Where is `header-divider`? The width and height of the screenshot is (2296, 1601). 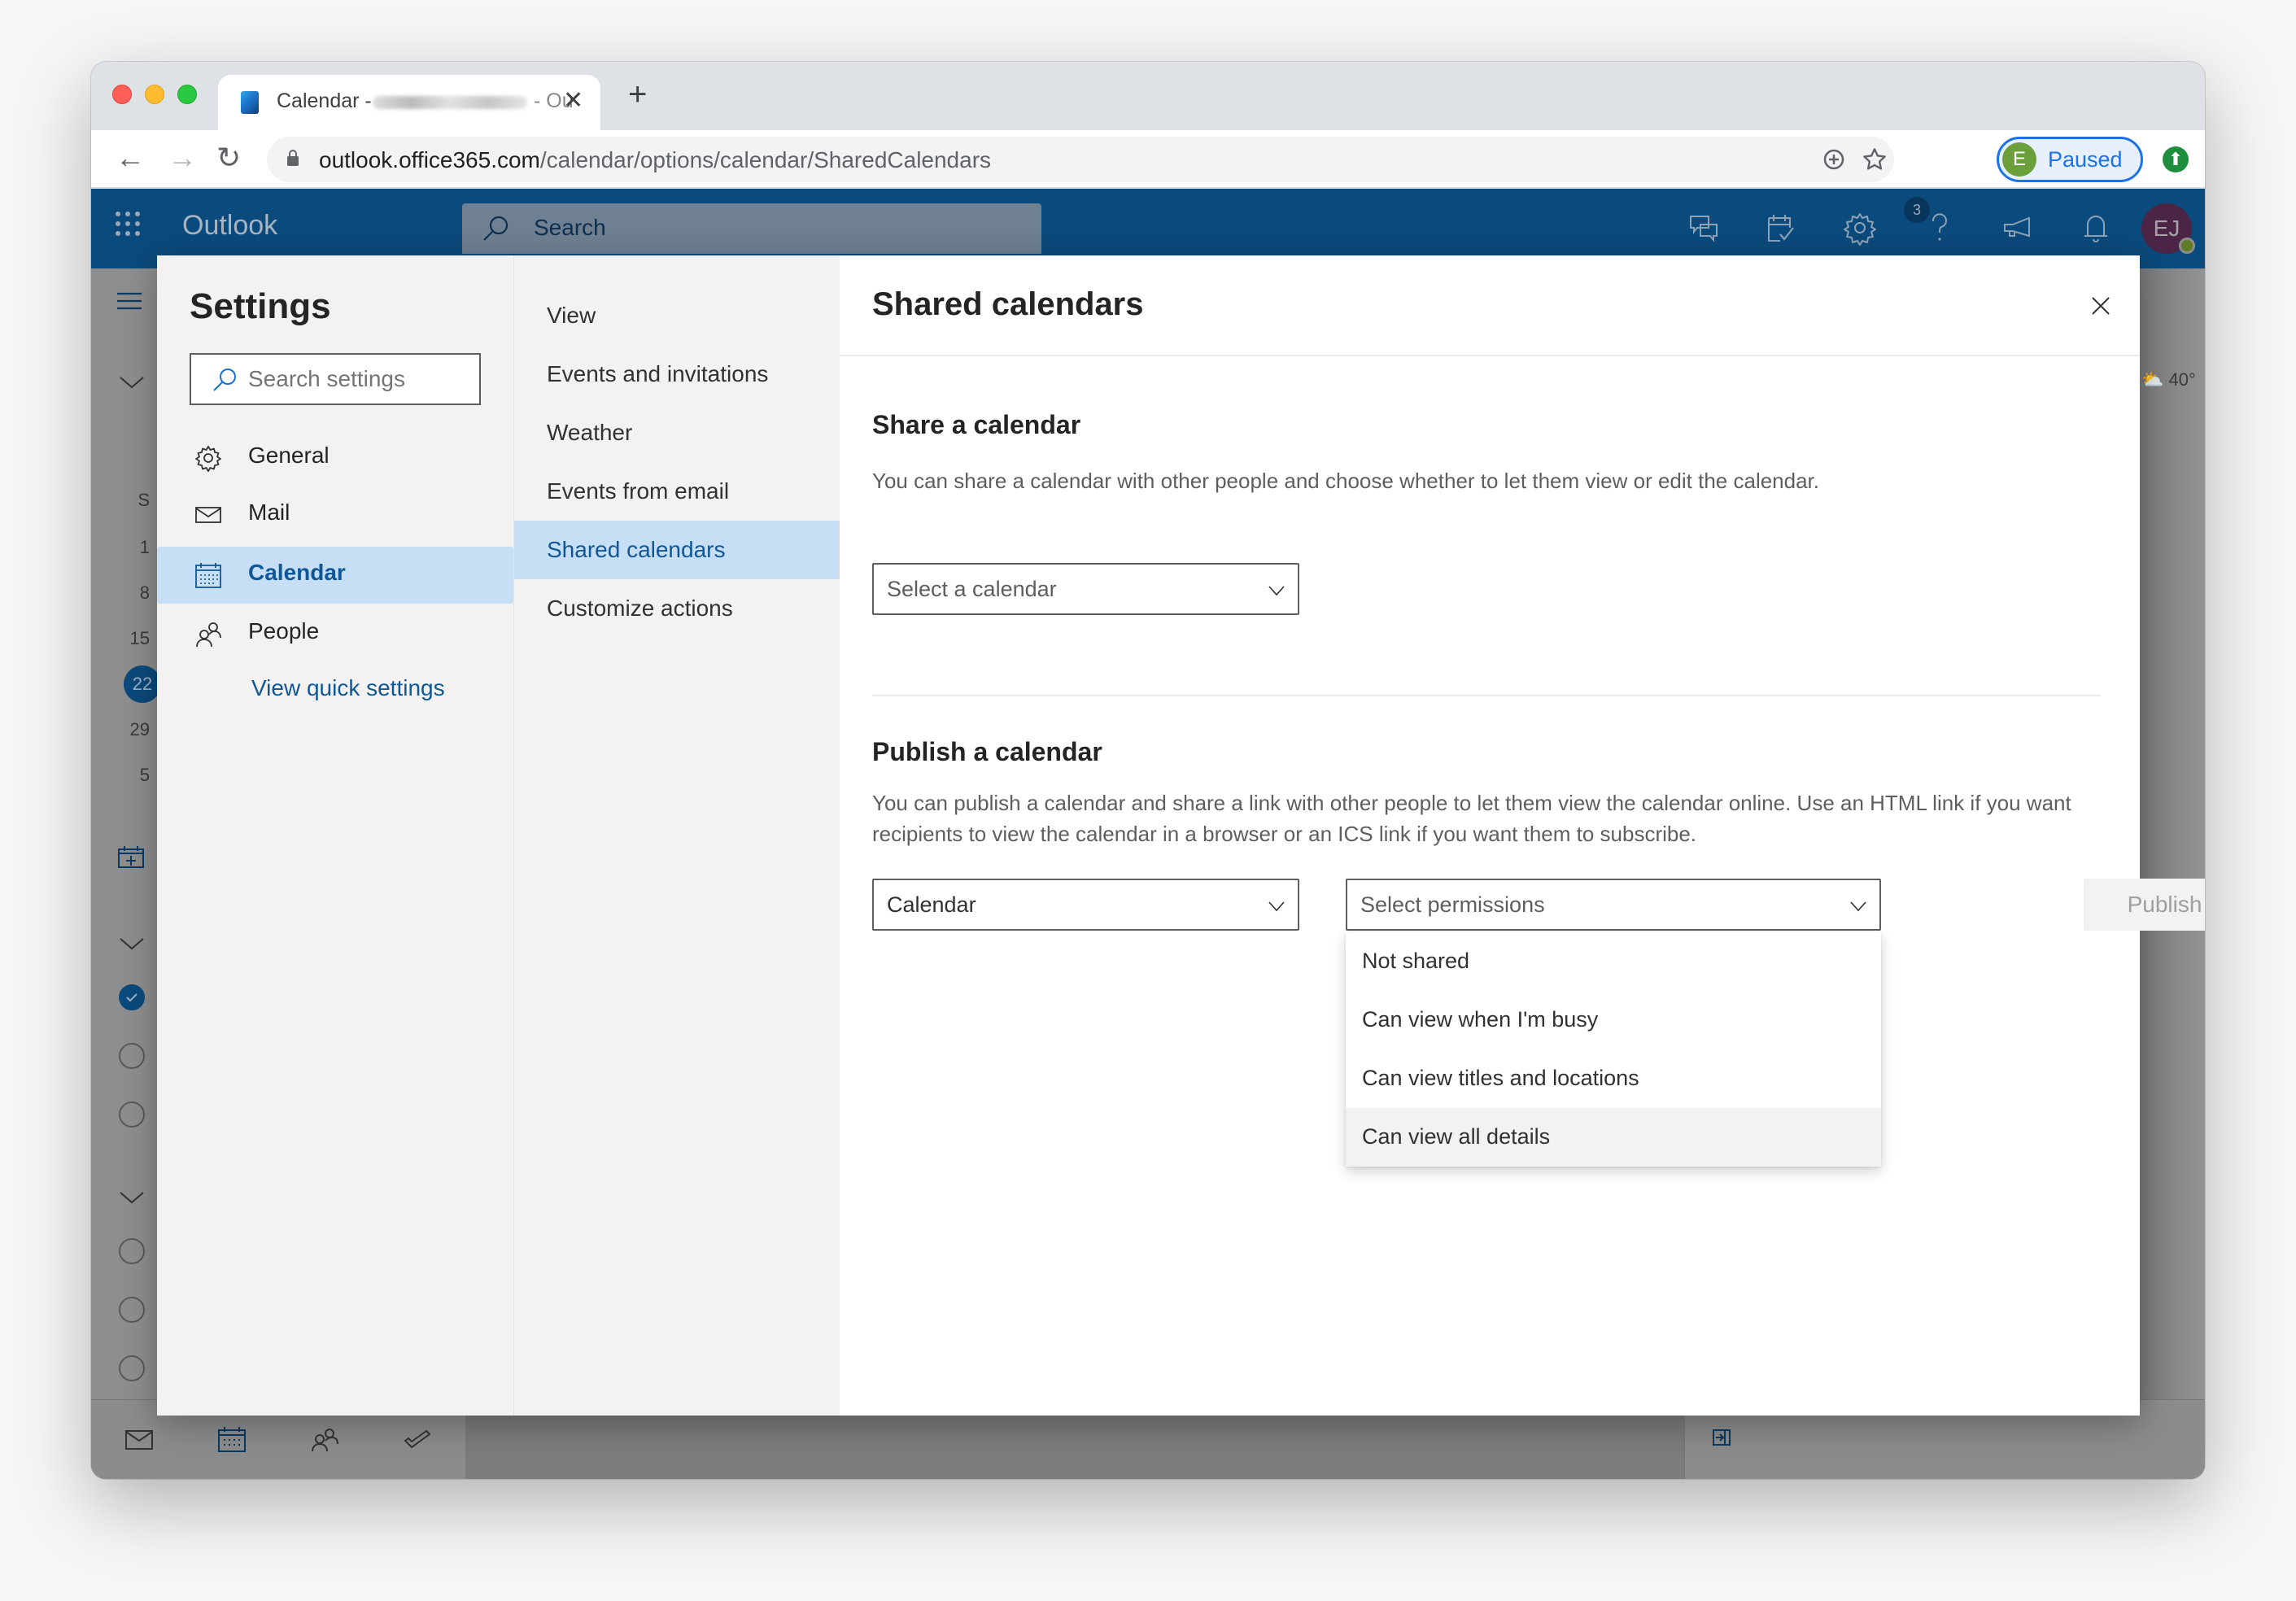 header-divider is located at coordinates (1490, 355).